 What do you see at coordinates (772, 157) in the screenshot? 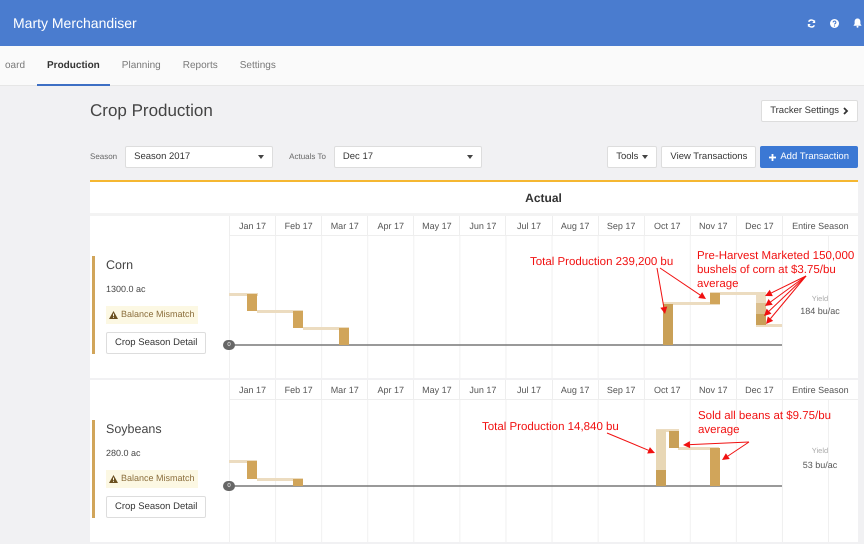
I see `plus-icon` at bounding box center [772, 157].